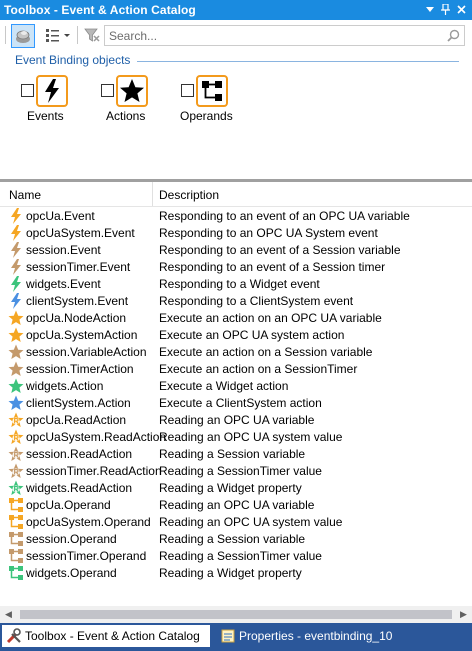 Image resolution: width=472 pixels, height=651 pixels. I want to click on toolbar, so click(236, 36).